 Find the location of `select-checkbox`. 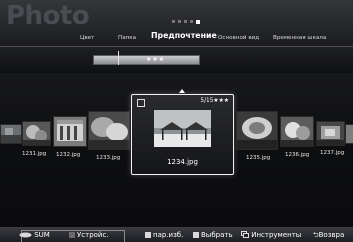

select-checkbox is located at coordinates (141, 103).